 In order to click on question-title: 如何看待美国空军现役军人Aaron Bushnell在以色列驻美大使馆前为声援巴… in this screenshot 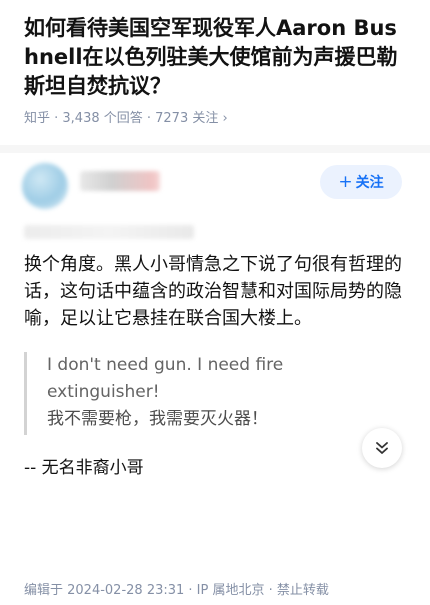, I will do `click(215, 57)`.